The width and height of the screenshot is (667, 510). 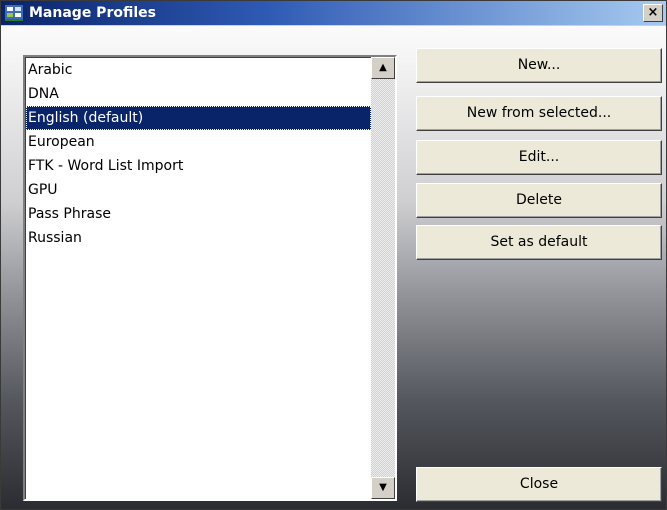 I want to click on list-item-european: European, so click(x=198, y=142).